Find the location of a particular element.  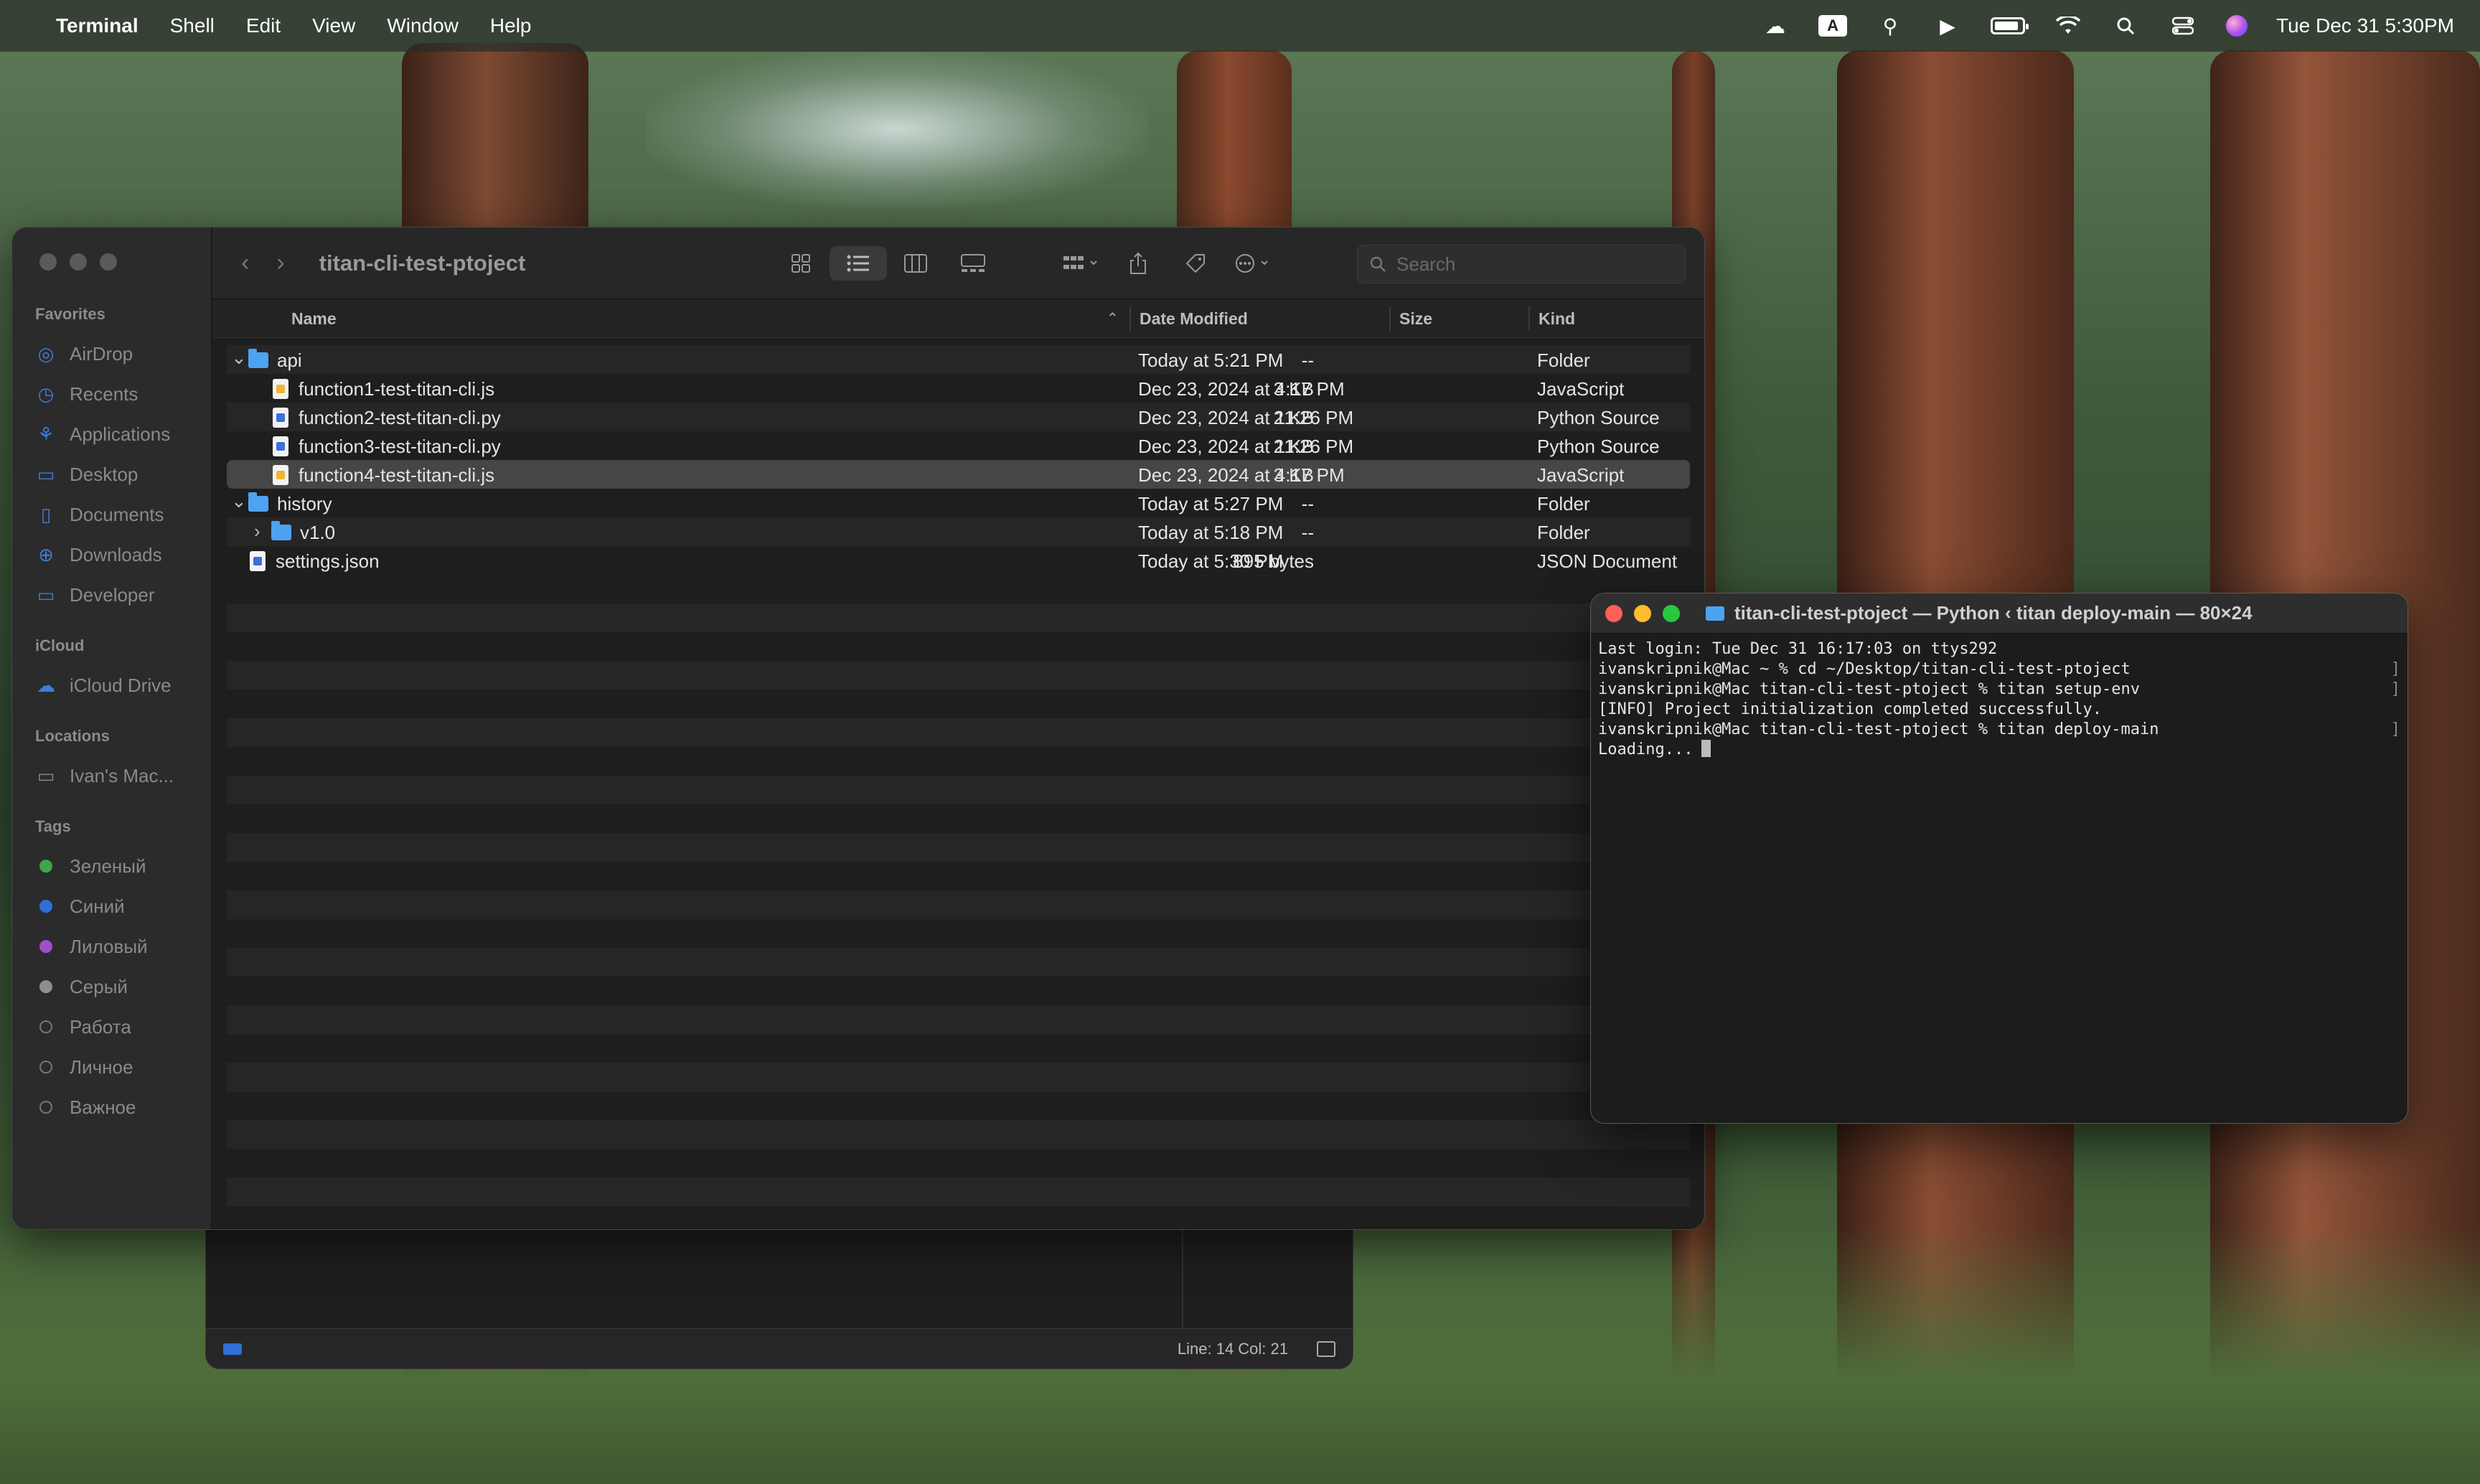

toolbar-actions is located at coordinates (1167, 263).